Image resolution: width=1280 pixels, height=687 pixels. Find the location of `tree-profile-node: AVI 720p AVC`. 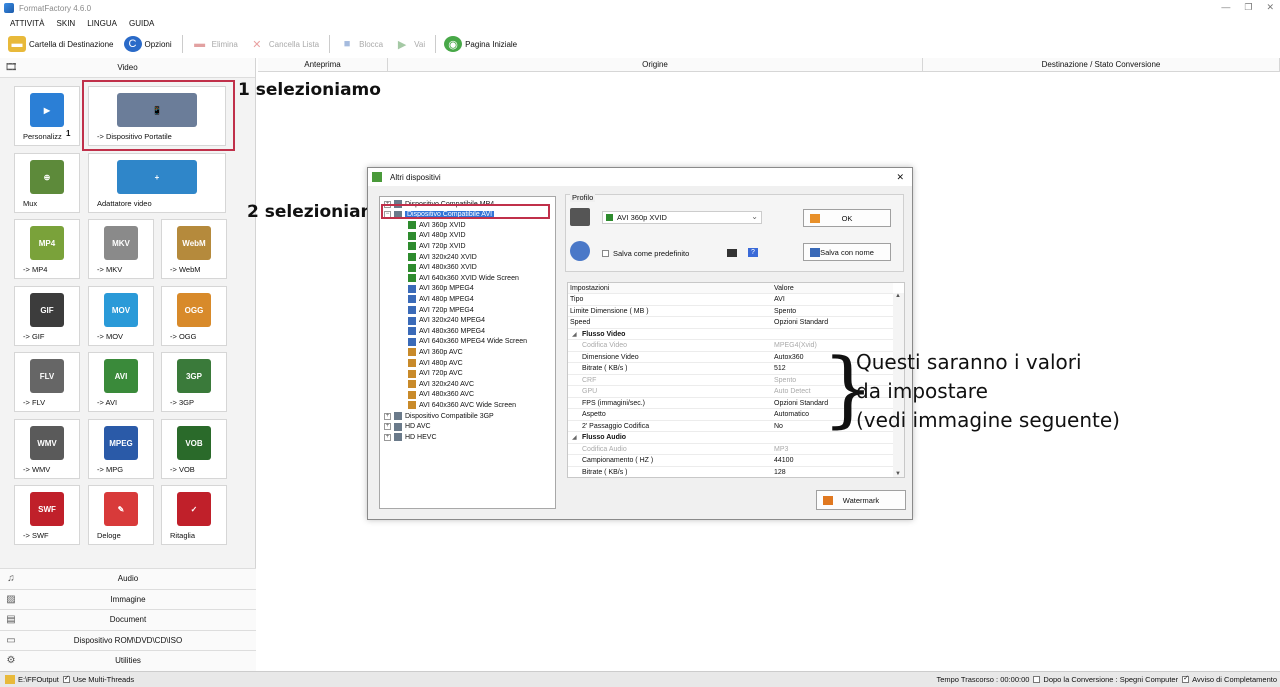

tree-profile-node: AVI 720p AVC is located at coordinates (435, 374).